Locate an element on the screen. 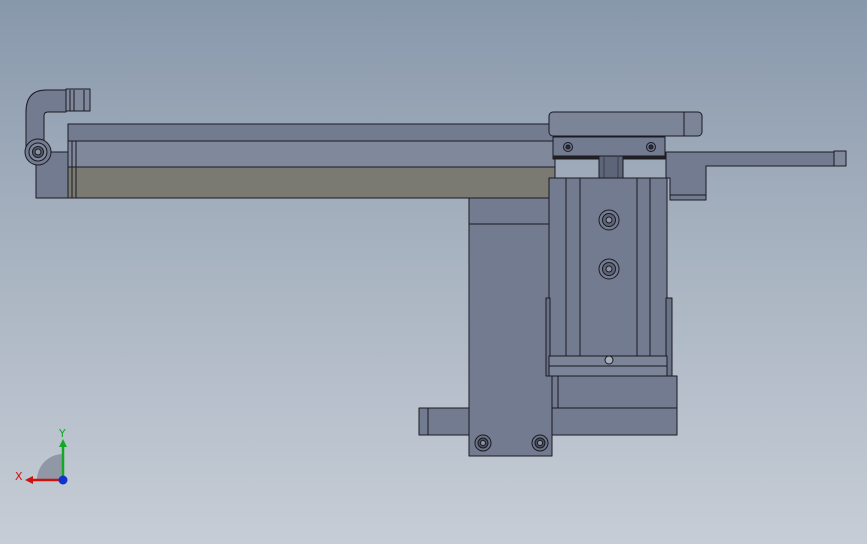 This screenshot has height=544, width=867. triad-y-label: Y is located at coordinates (62, 433).